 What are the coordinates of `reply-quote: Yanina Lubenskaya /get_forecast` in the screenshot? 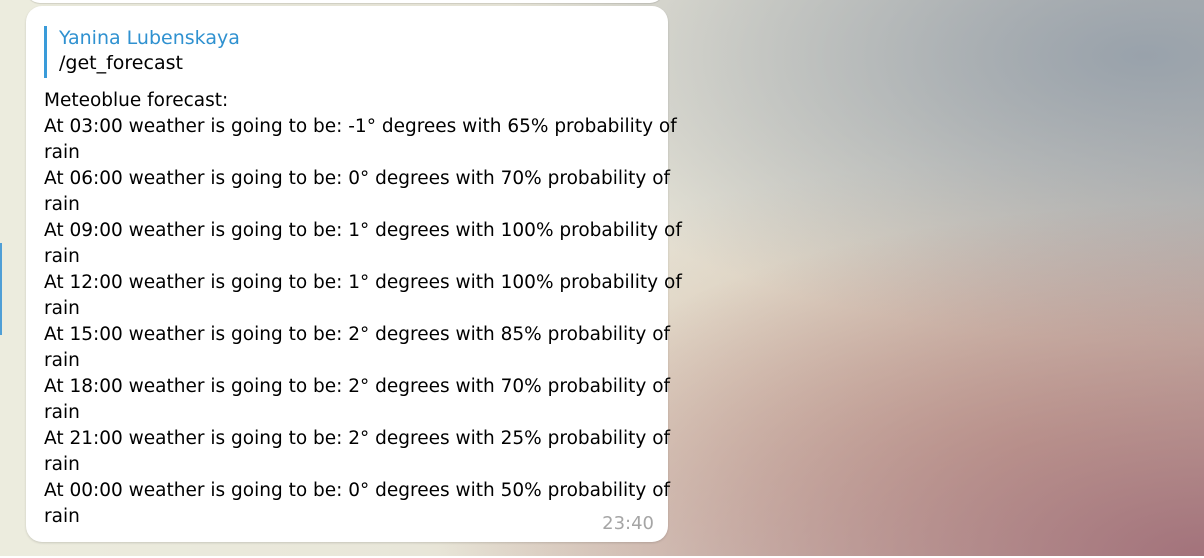 It's located at (142, 52).